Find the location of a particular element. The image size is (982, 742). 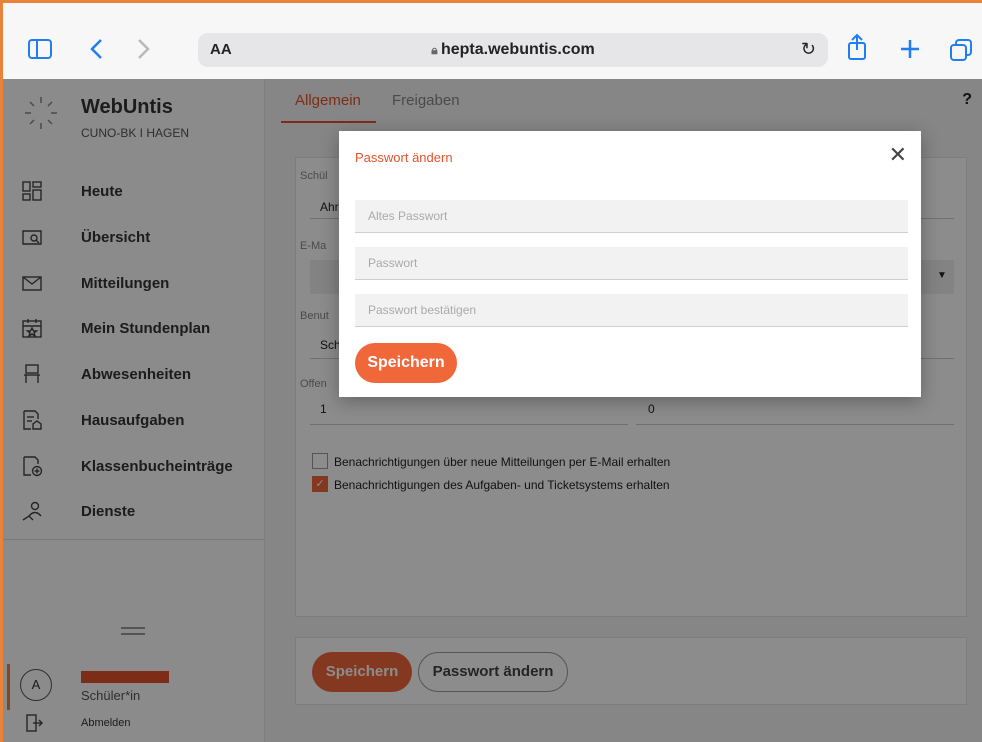

address-bar: AA 🔒︎ hepta.webuntis.com ↻ is located at coordinates (513, 50).